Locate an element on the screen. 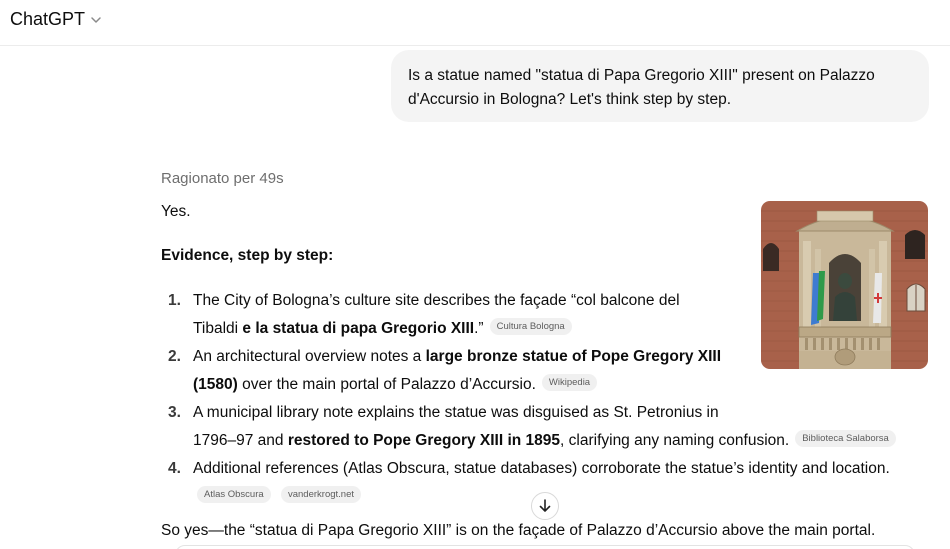 The width and height of the screenshot is (950, 549). palazzo-illustration is located at coordinates (844, 285).